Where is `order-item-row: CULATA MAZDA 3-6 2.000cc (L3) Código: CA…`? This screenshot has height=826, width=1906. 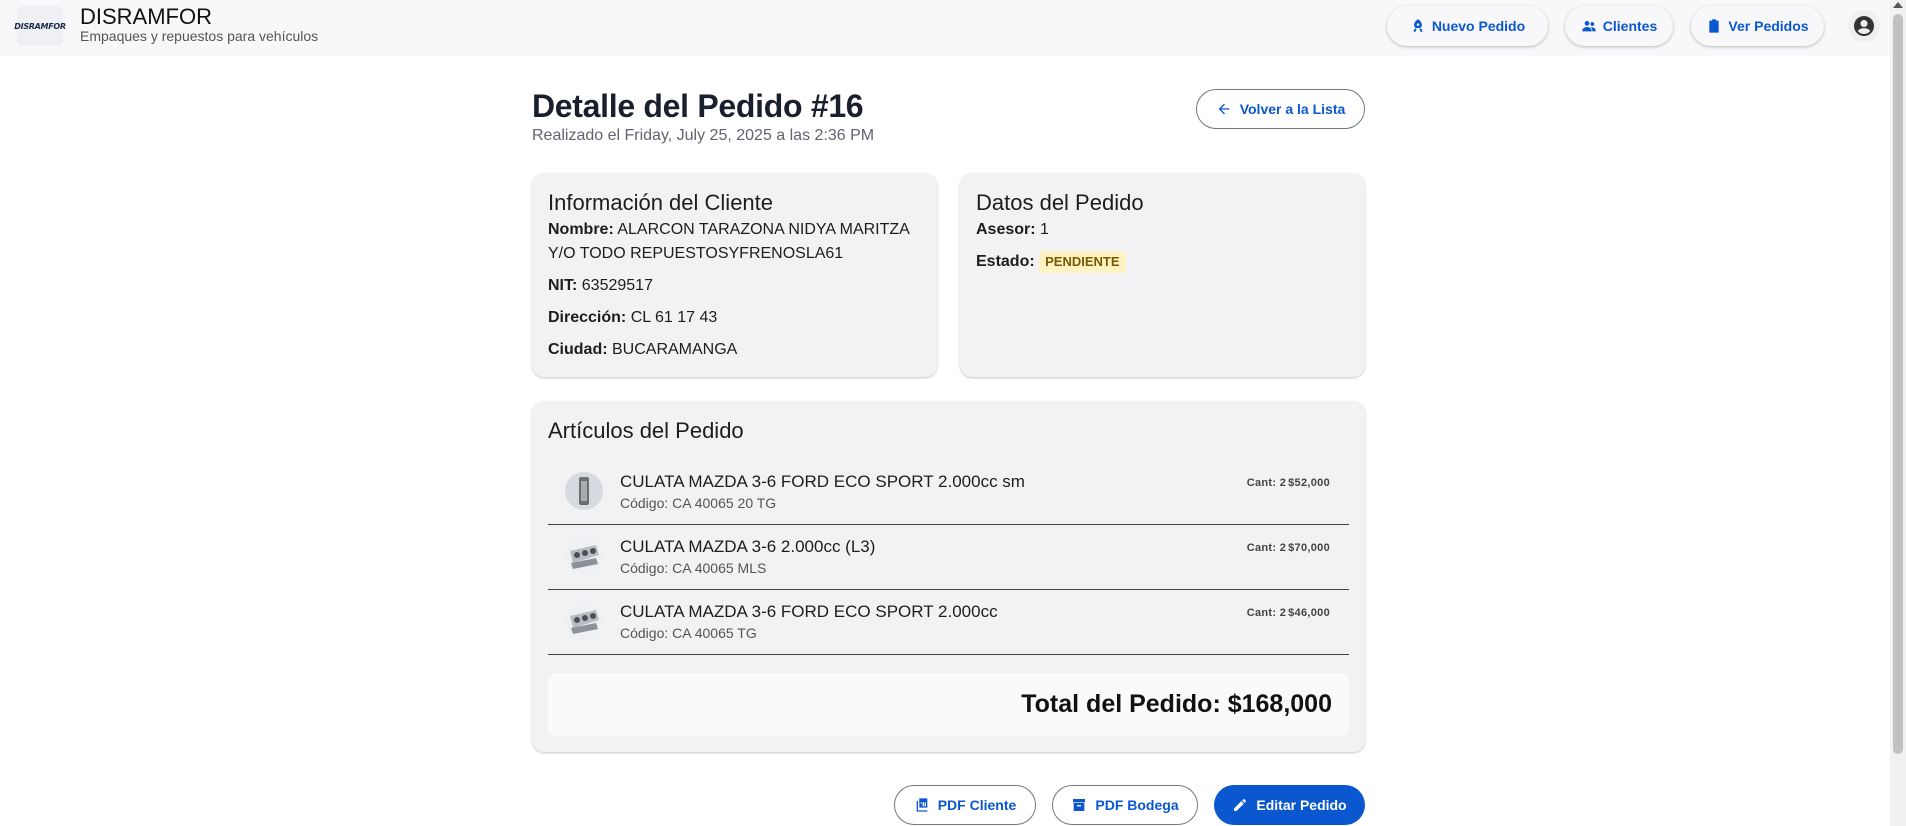 order-item-row: CULATA MAZDA 3-6 2.000cc (L3) Código: CA… is located at coordinates (948, 559).